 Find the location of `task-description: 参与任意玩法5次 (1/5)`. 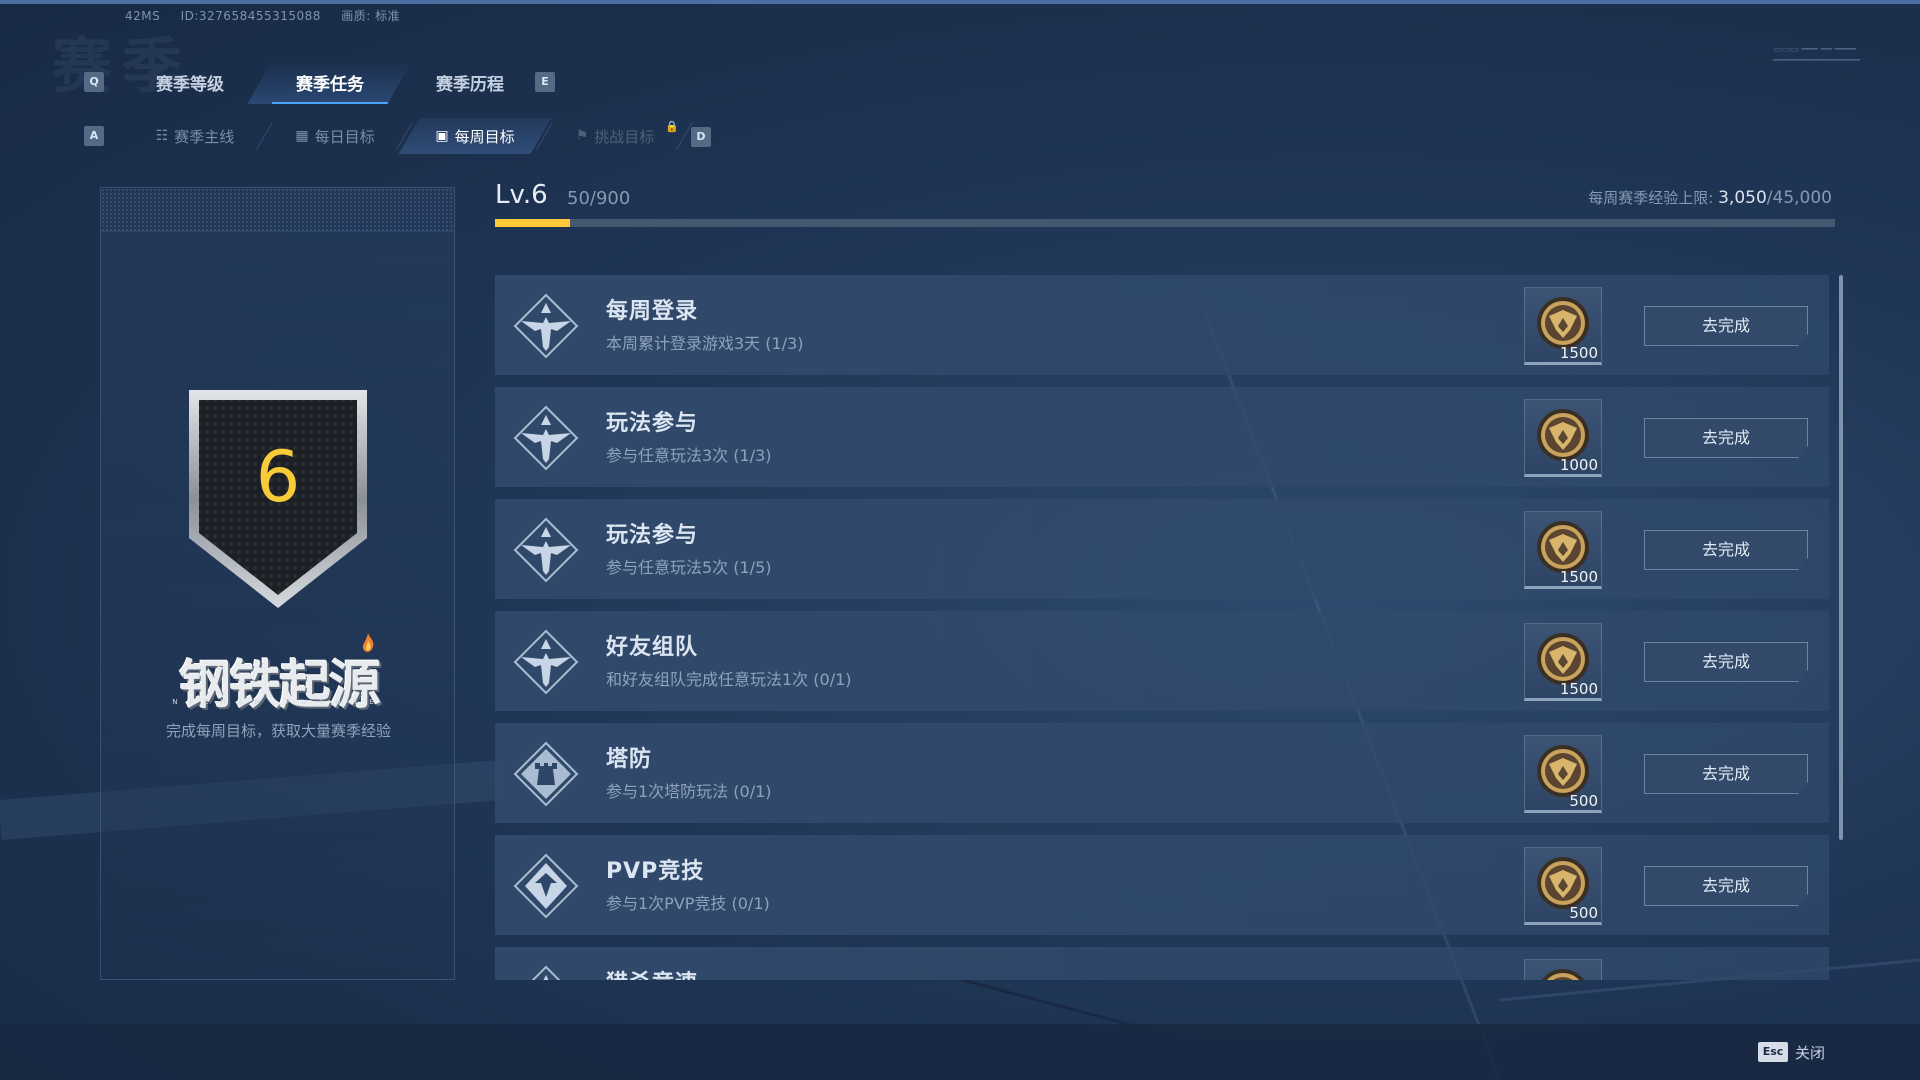

task-description: 参与任意玩法5次 (1/5) is located at coordinates (689, 567).